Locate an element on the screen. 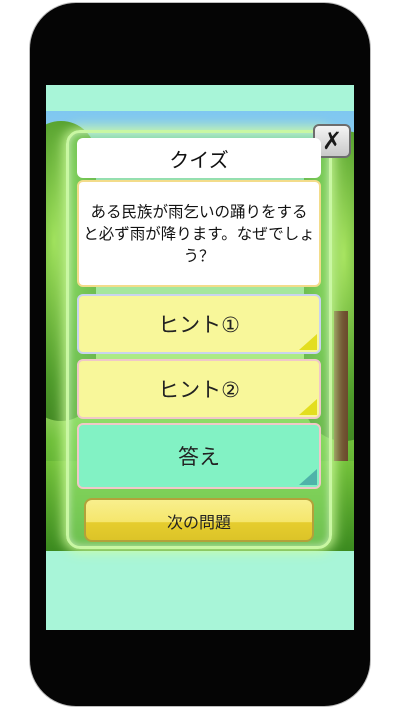  hint-1-label: ヒント① is located at coordinates (199, 325).